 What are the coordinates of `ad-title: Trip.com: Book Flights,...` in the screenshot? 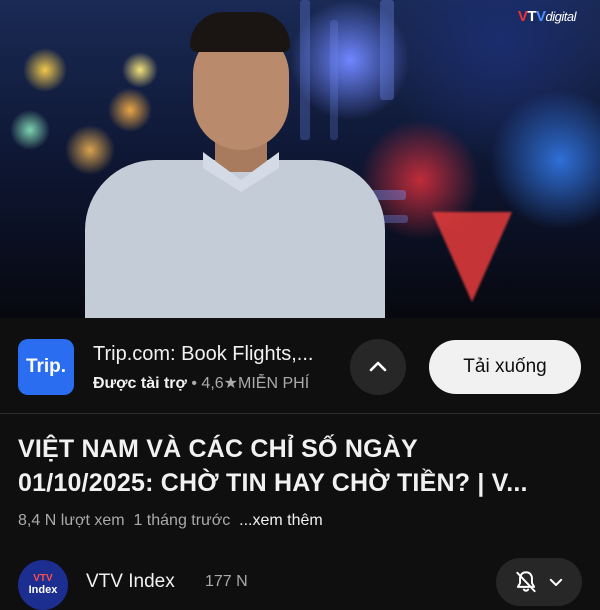 It's located at (203, 354).